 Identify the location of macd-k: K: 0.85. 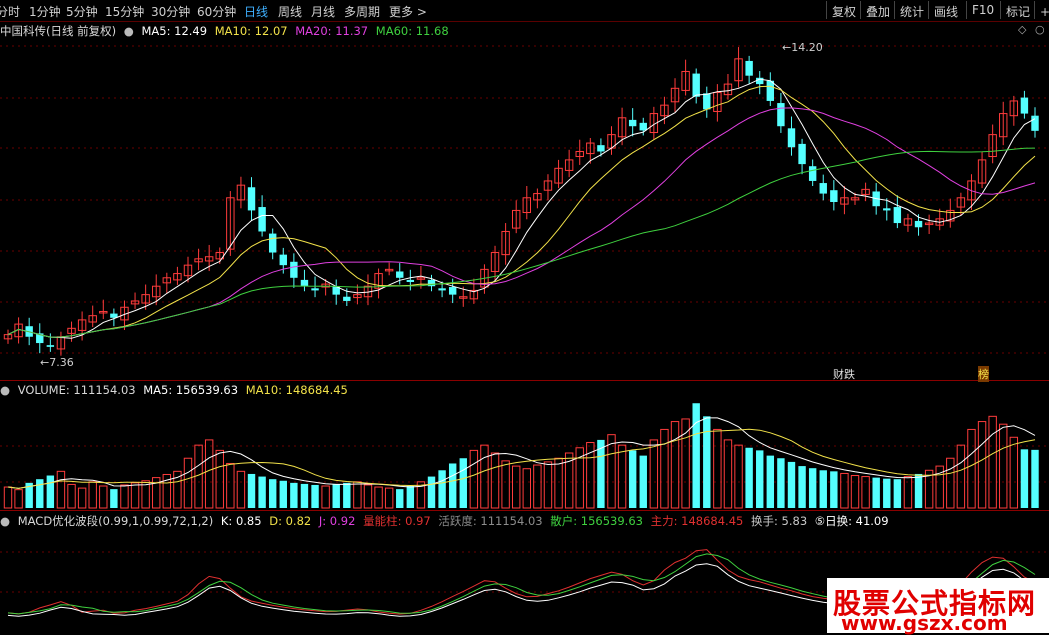
(241, 521).